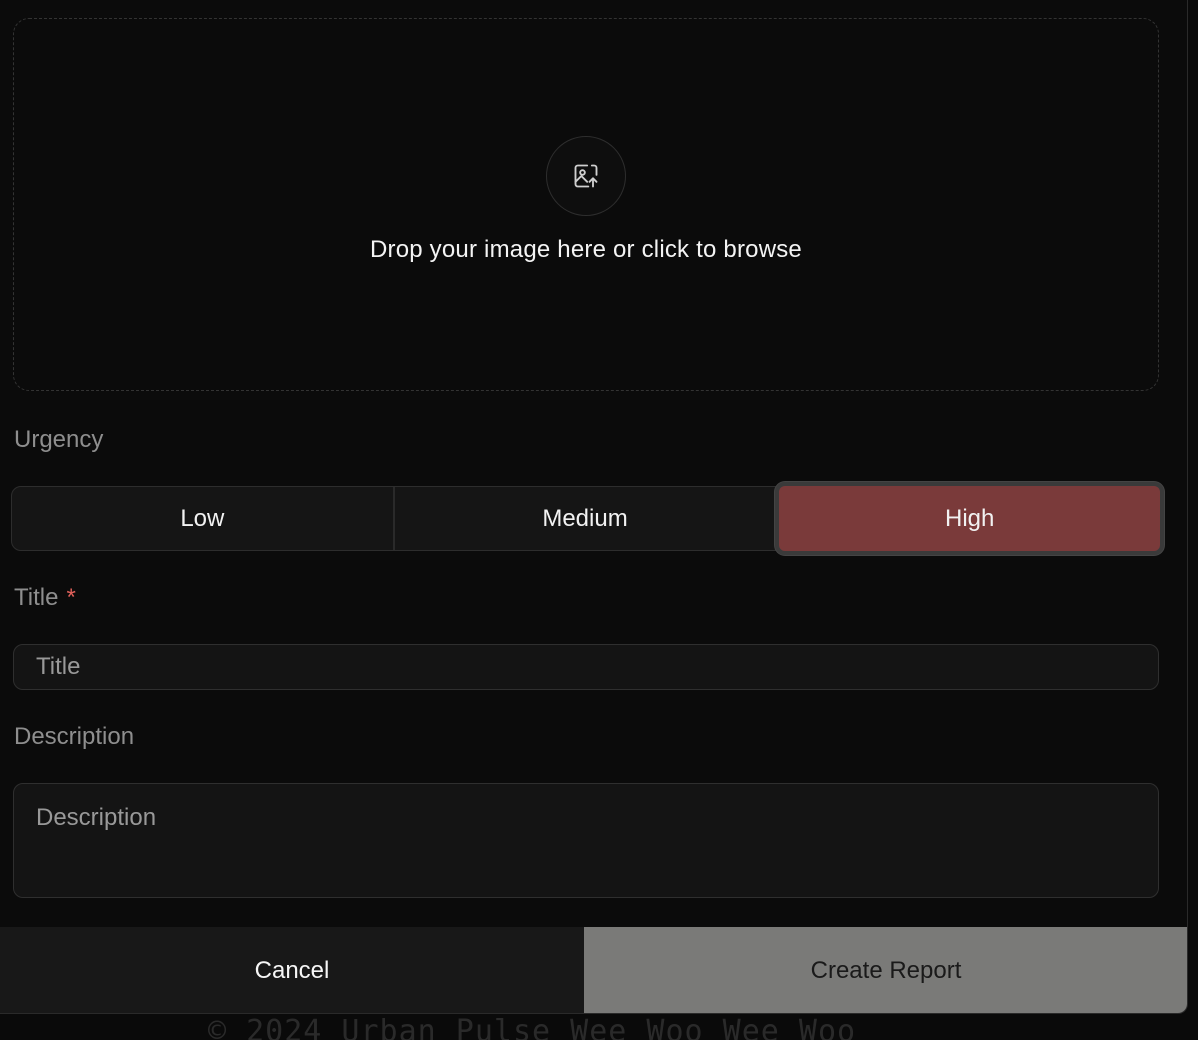  I want to click on title-label: Title *, so click(45, 598).